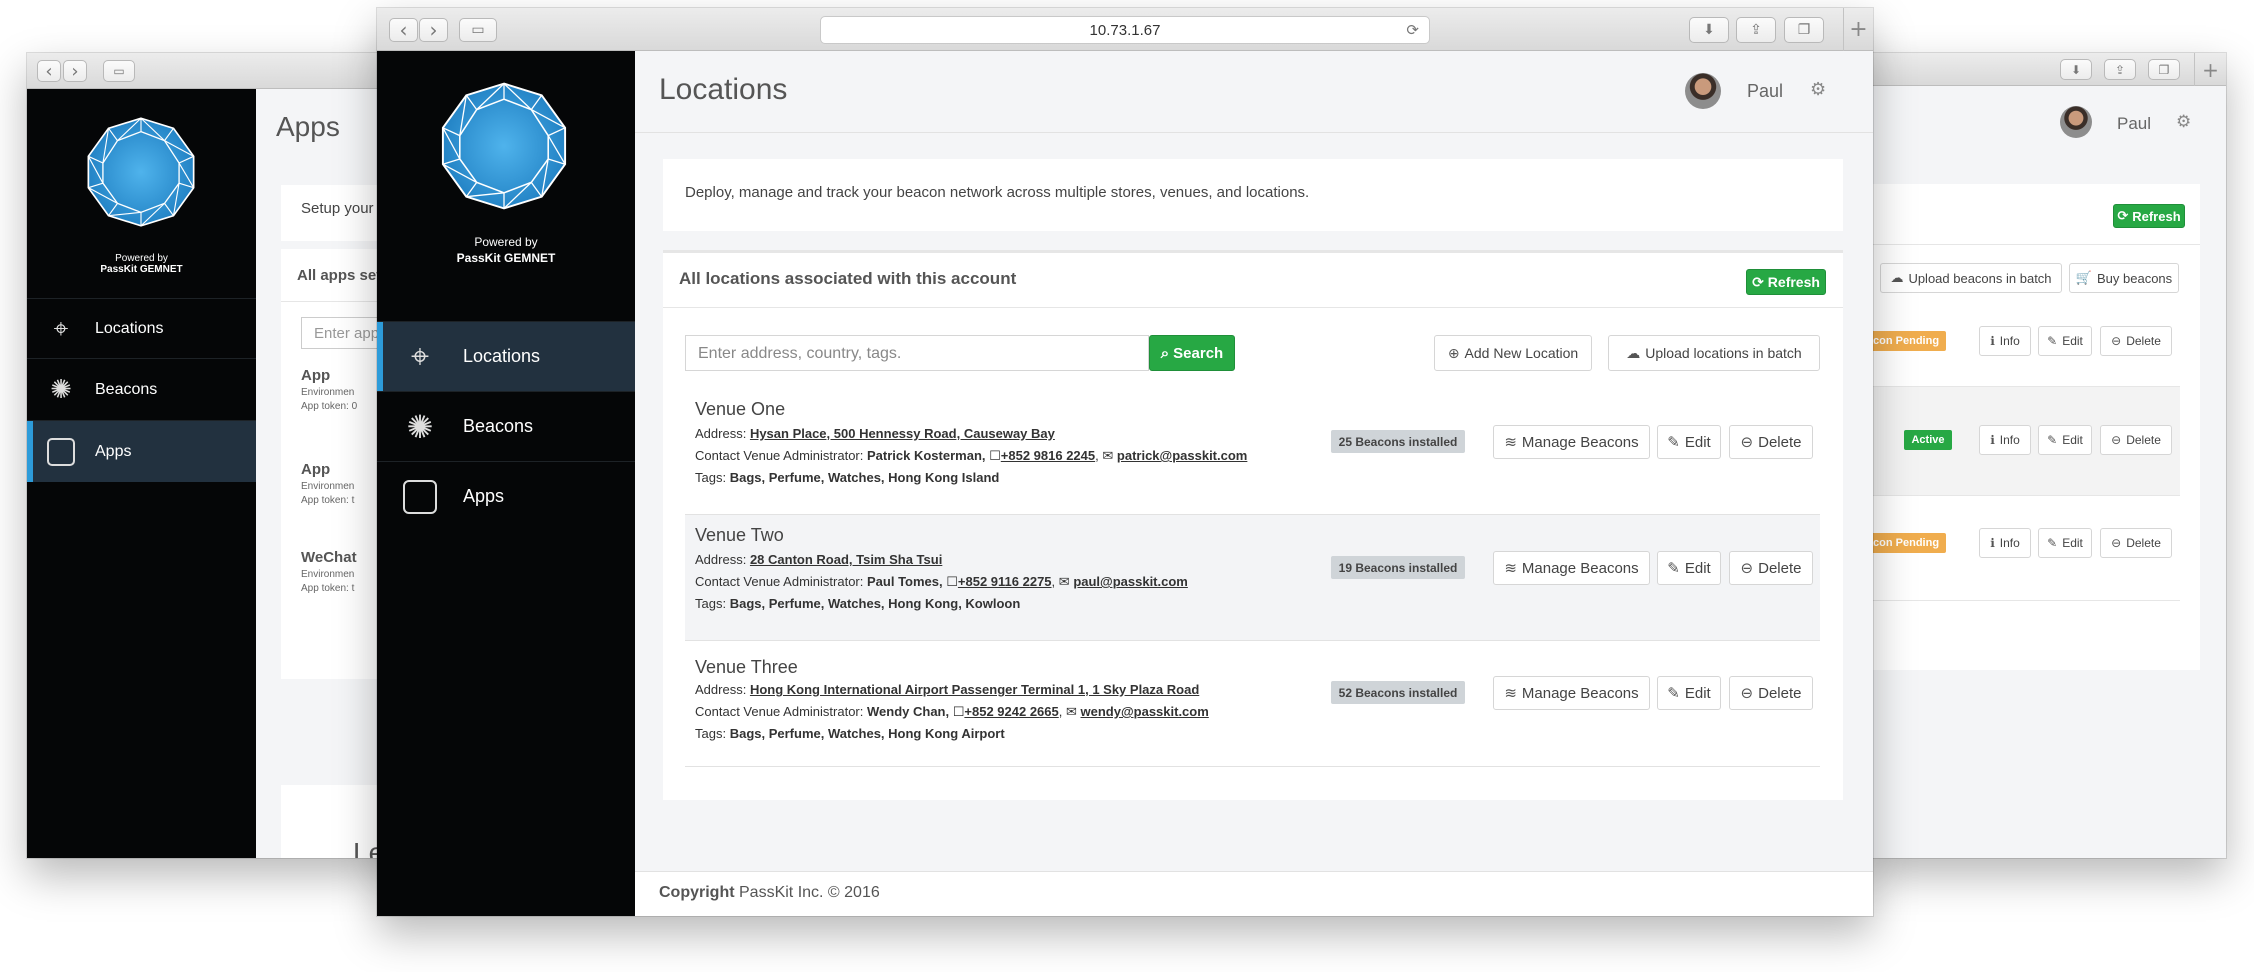  I want to click on pencil-icon: ✎, so click(1673, 693).